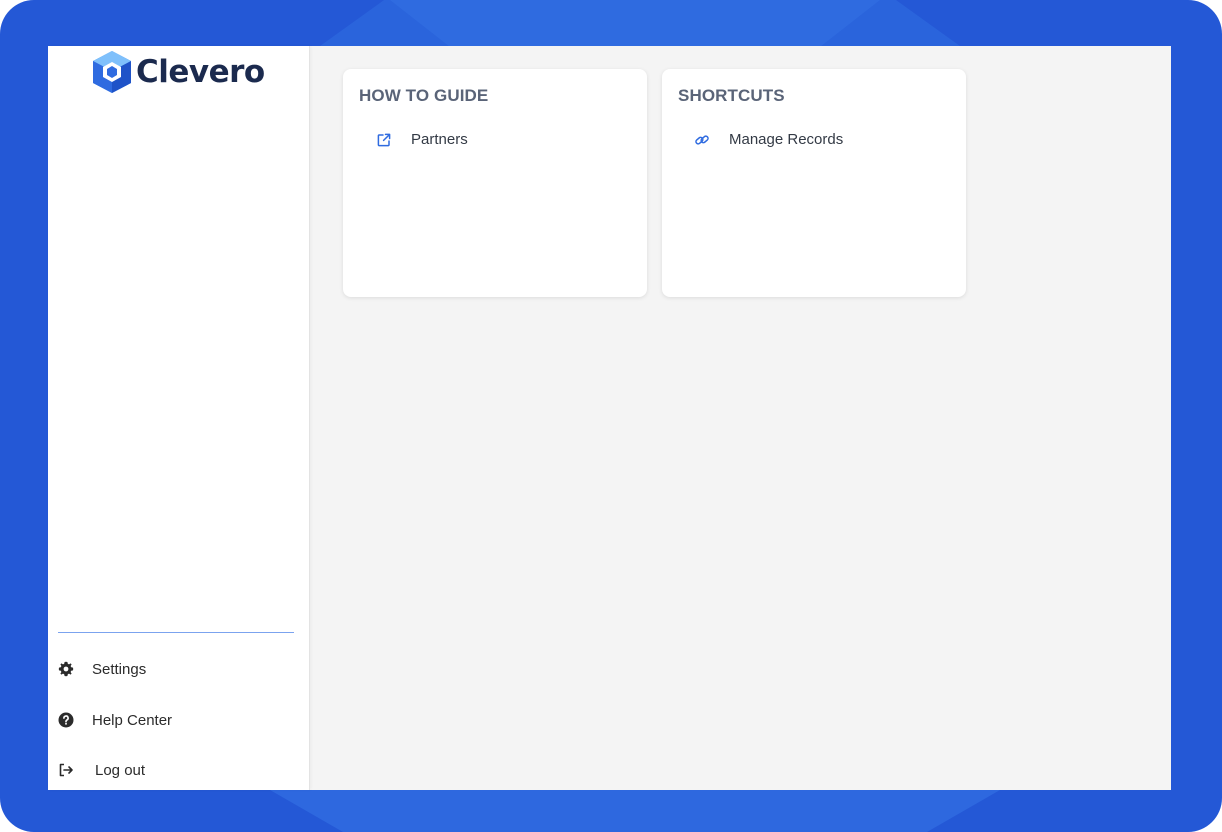 The image size is (1222, 832). What do you see at coordinates (702, 140) in the screenshot?
I see `link-icon` at bounding box center [702, 140].